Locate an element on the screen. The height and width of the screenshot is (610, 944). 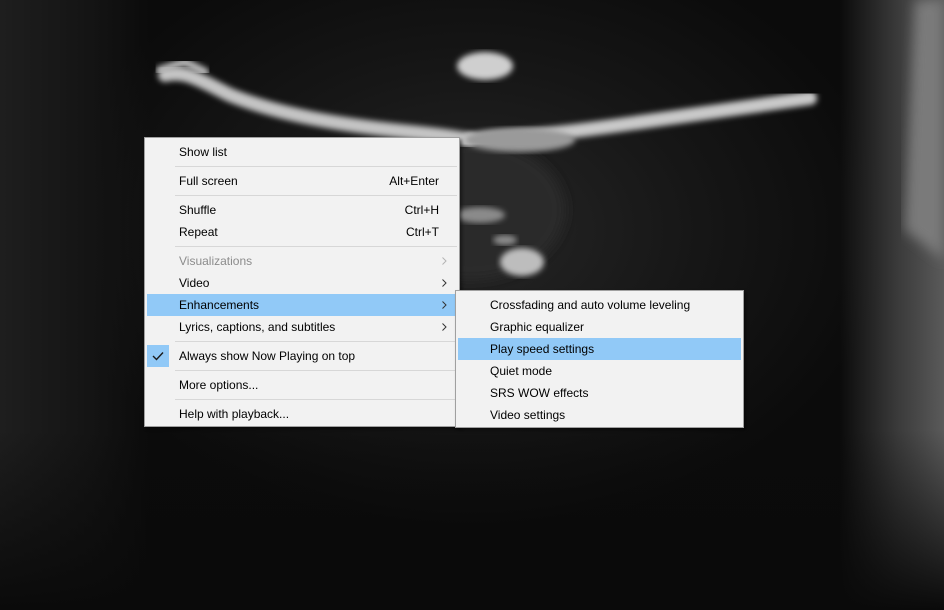
menu-item-show-list: Show list is located at coordinates (302, 152).